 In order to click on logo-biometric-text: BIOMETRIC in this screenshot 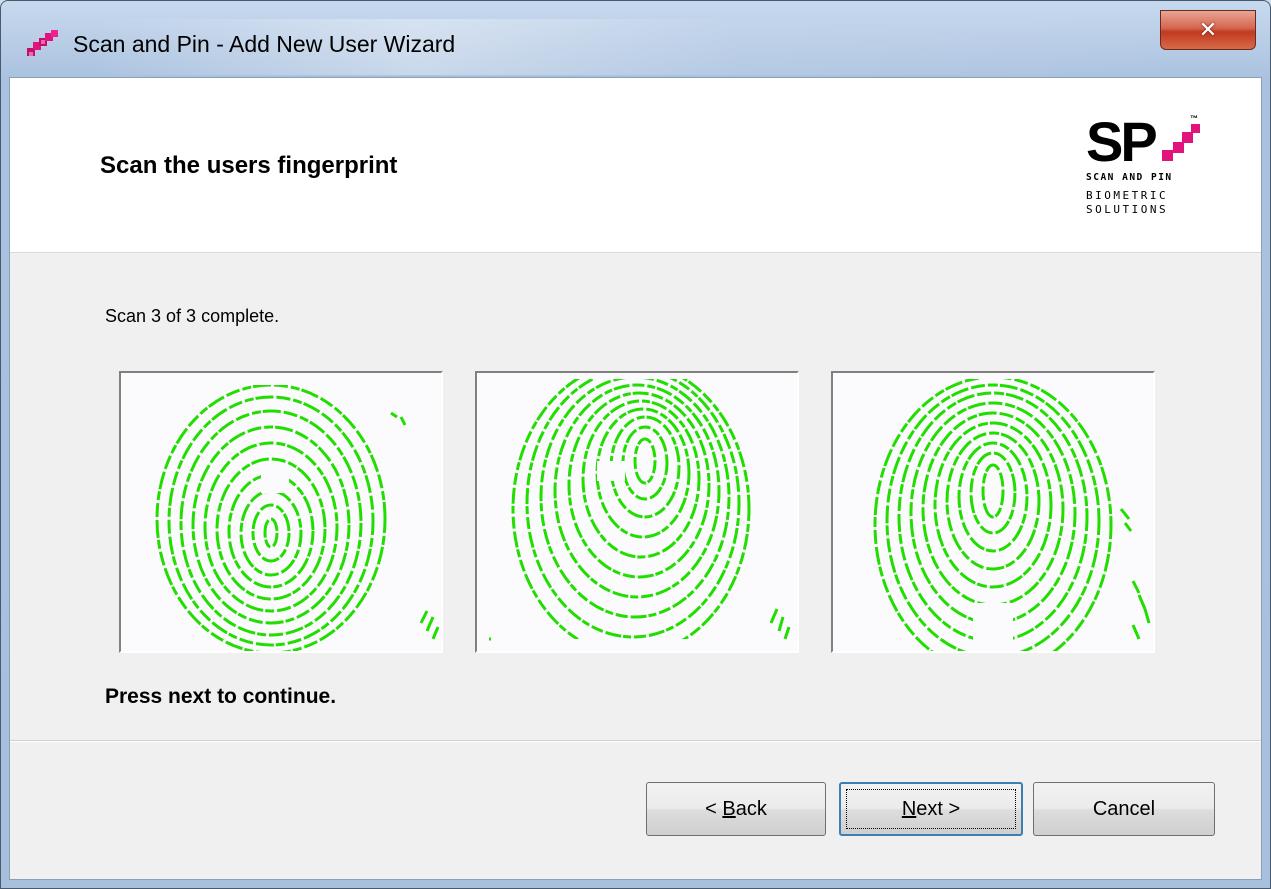, I will do `click(1127, 195)`.